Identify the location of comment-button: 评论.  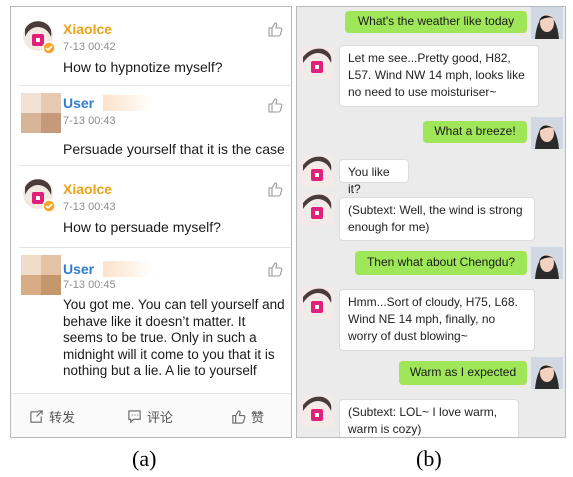
(150, 416).